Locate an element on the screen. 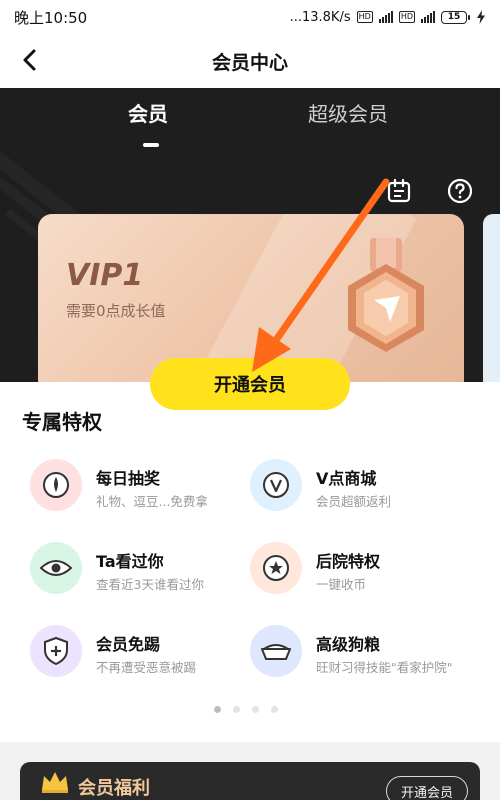 The image size is (500, 800). perk-name: 每日抽奖 is located at coordinates (128, 478).